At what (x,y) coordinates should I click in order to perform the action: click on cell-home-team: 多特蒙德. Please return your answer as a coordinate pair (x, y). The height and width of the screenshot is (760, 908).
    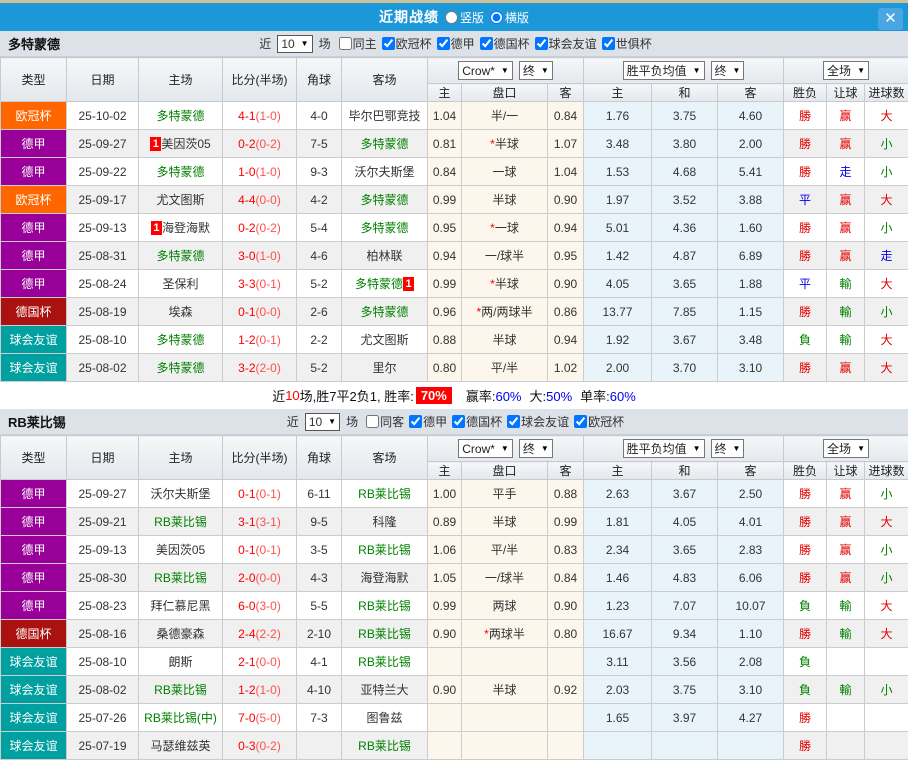
    Looking at the image, I should click on (181, 116).